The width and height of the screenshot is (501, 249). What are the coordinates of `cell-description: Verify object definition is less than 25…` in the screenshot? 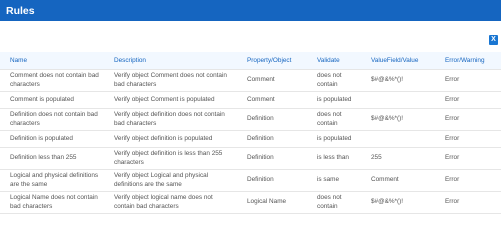 It's located at (170, 158).